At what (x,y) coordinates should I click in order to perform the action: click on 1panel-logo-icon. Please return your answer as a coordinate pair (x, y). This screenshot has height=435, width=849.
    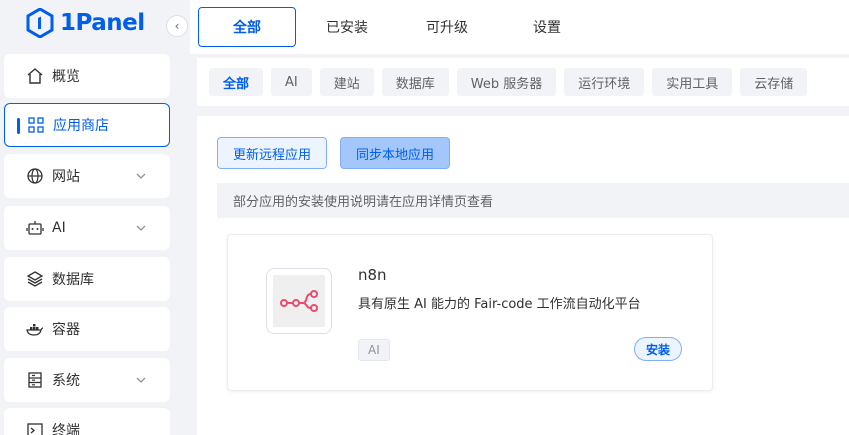
    Looking at the image, I should click on (40, 23).